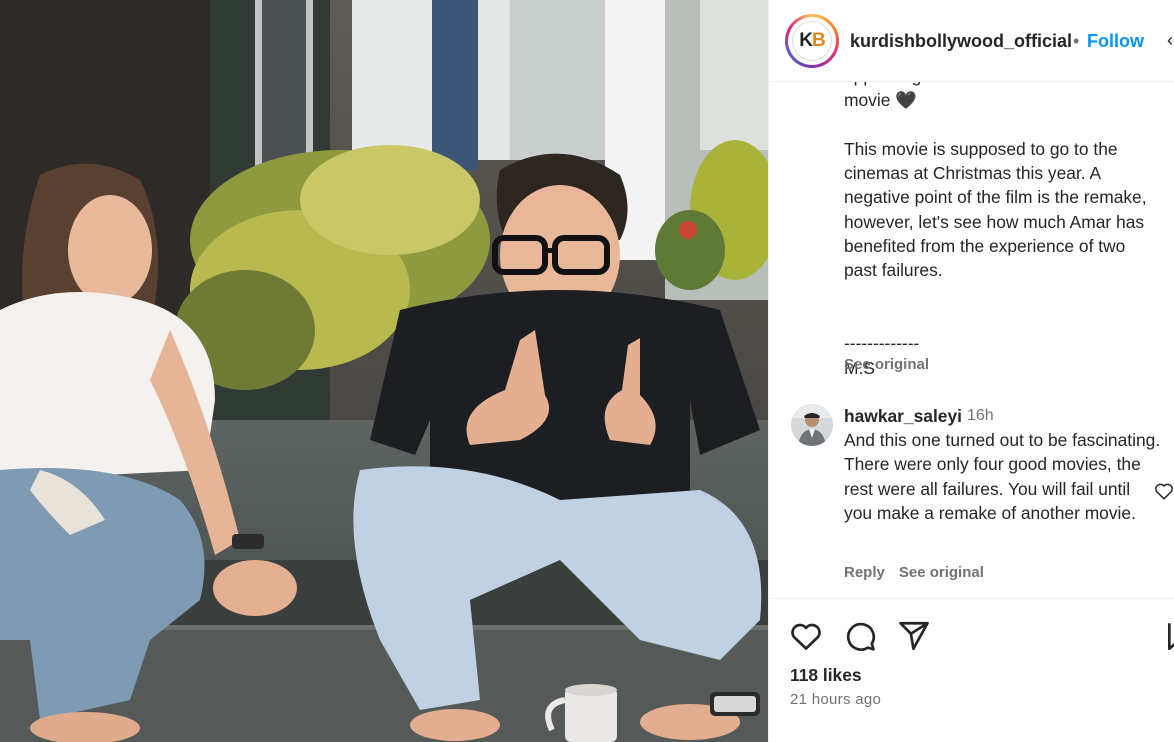 The image size is (1174, 742). Describe the element at coordinates (903, 416) in the screenshot. I see `commenter-username: hawkar_saleyi` at that location.